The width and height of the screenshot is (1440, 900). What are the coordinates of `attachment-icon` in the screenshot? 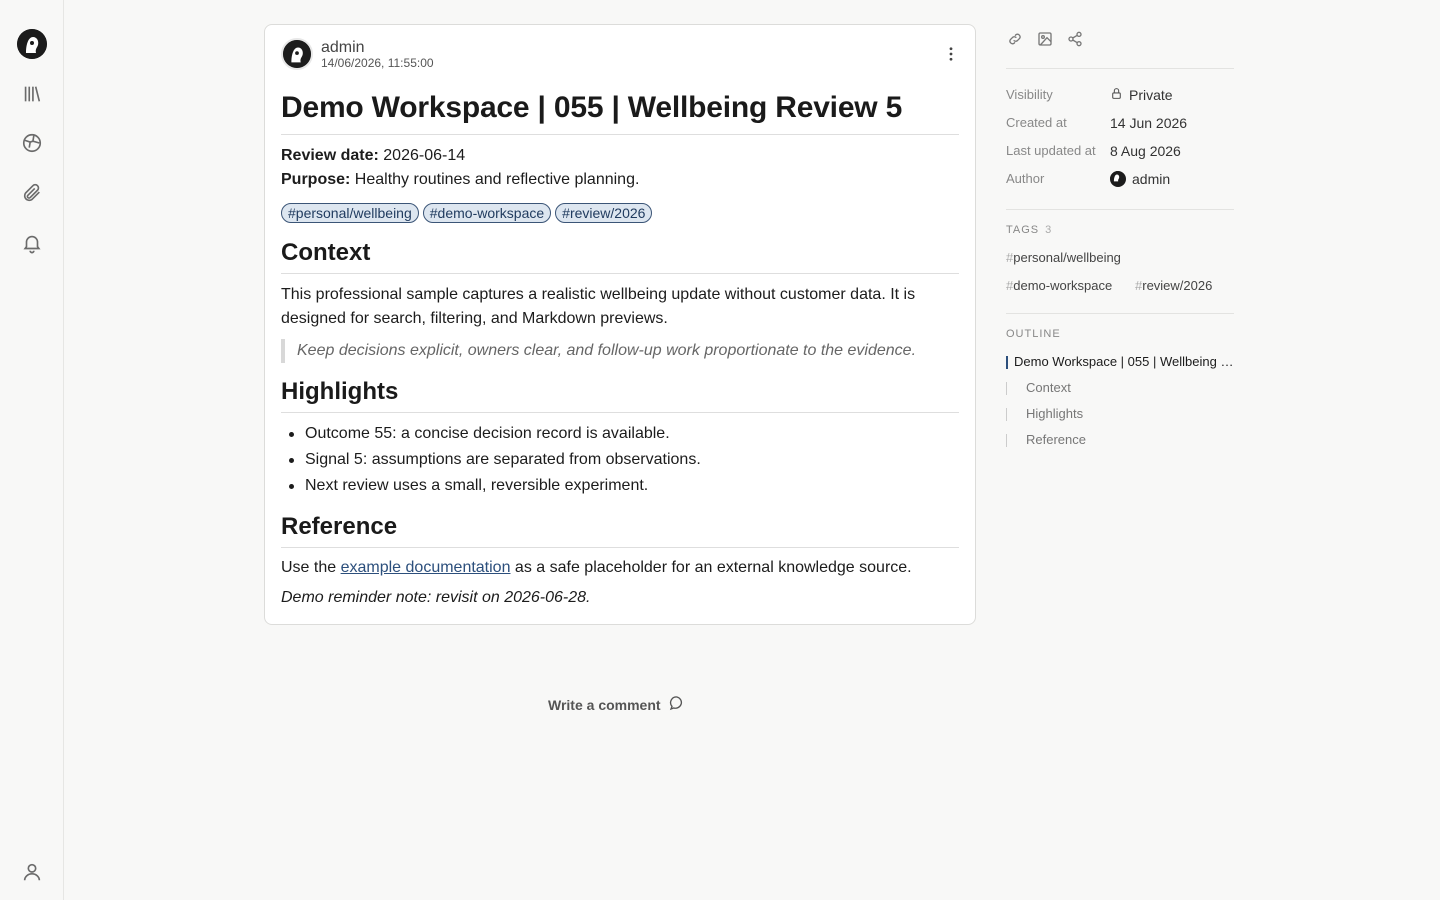 It's located at (32, 193).